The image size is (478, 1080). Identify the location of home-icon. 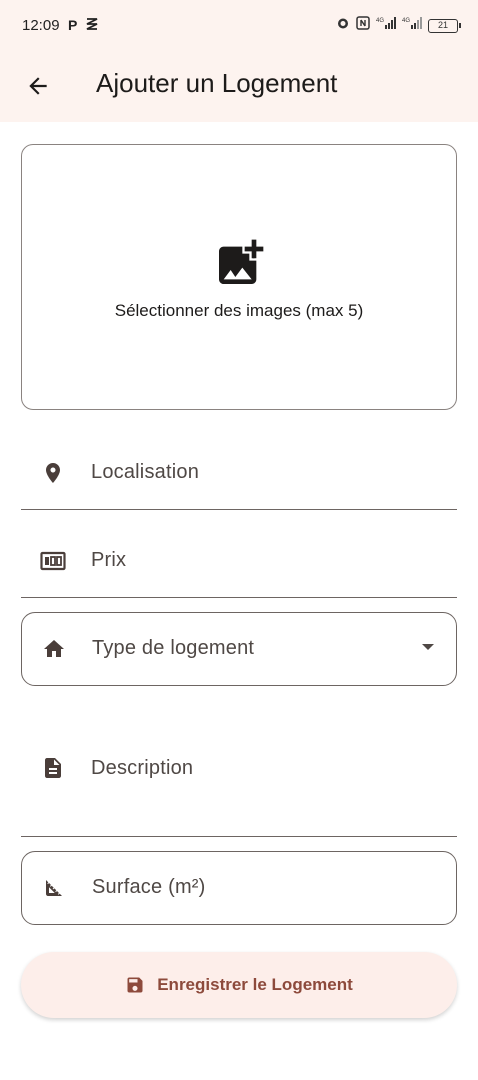
(54, 649).